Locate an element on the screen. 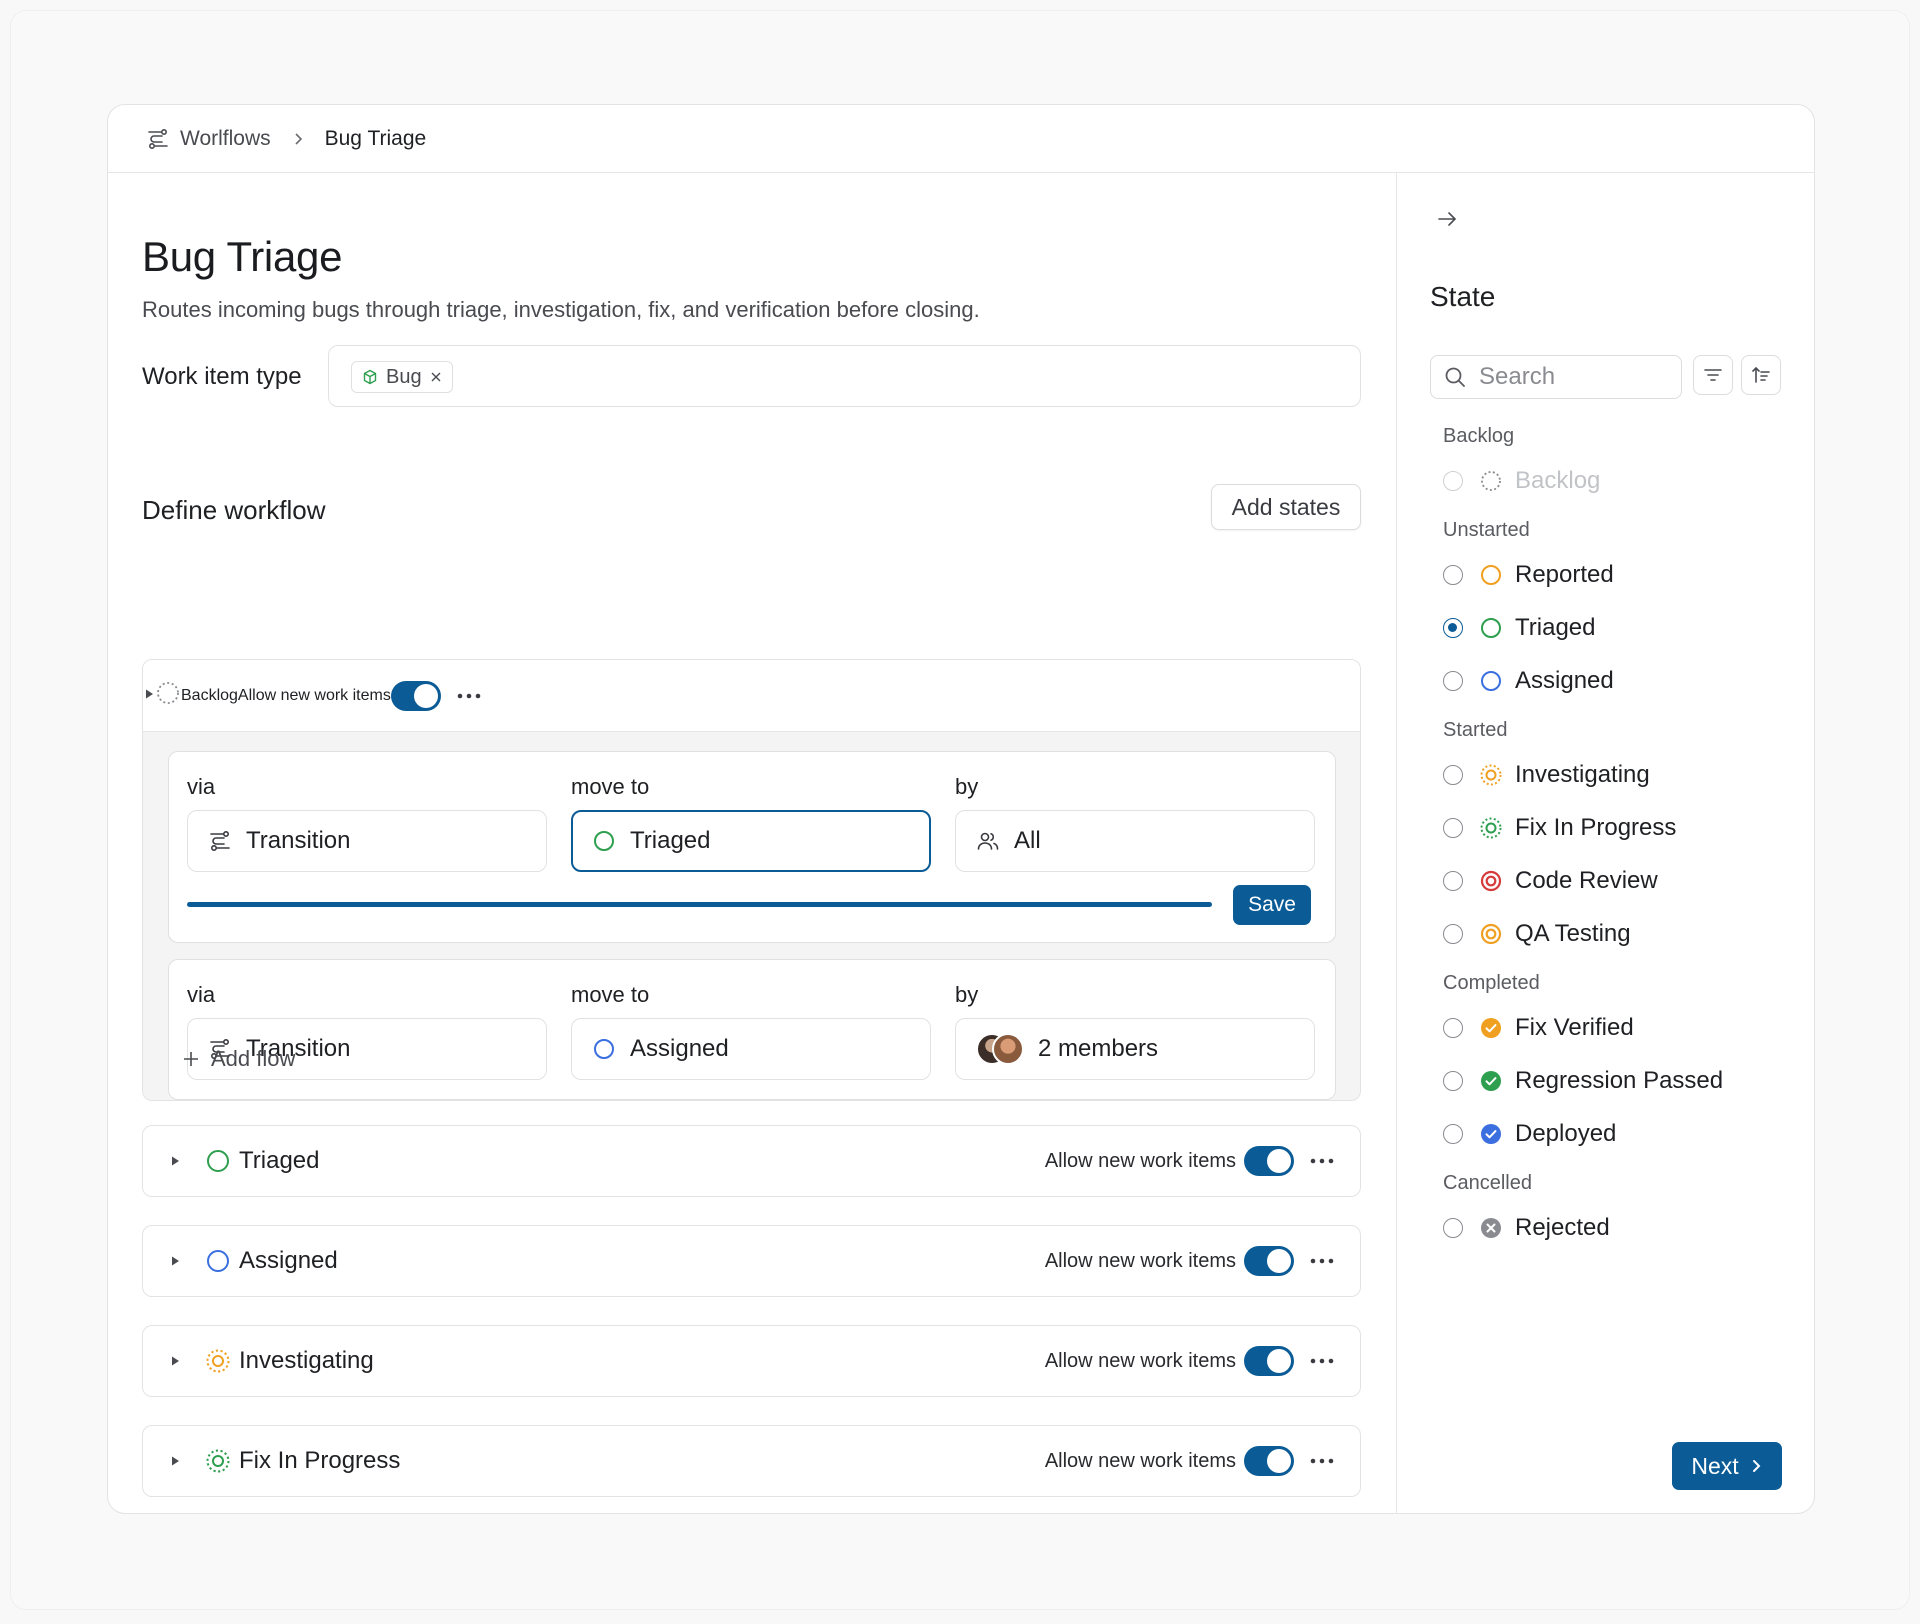 This screenshot has width=1920, height=1624. breadcrumb-workflows-link: Worlflows is located at coordinates (225, 139).